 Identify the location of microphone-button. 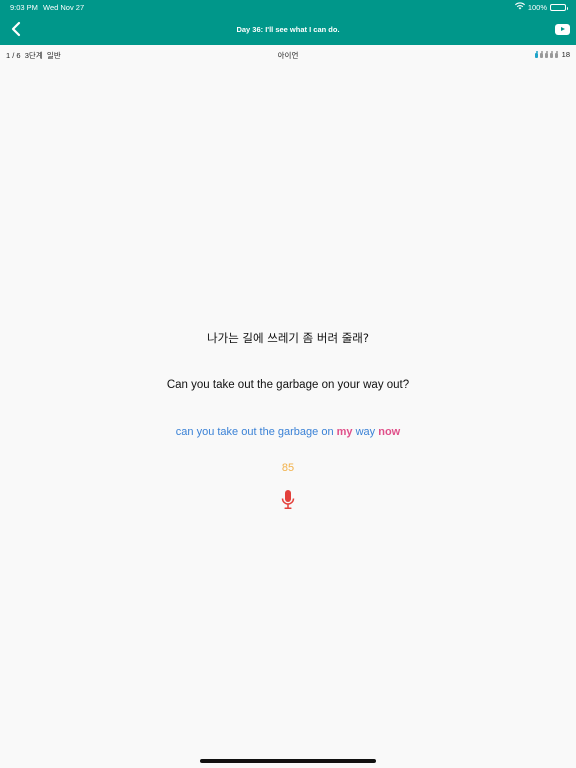
(288, 500).